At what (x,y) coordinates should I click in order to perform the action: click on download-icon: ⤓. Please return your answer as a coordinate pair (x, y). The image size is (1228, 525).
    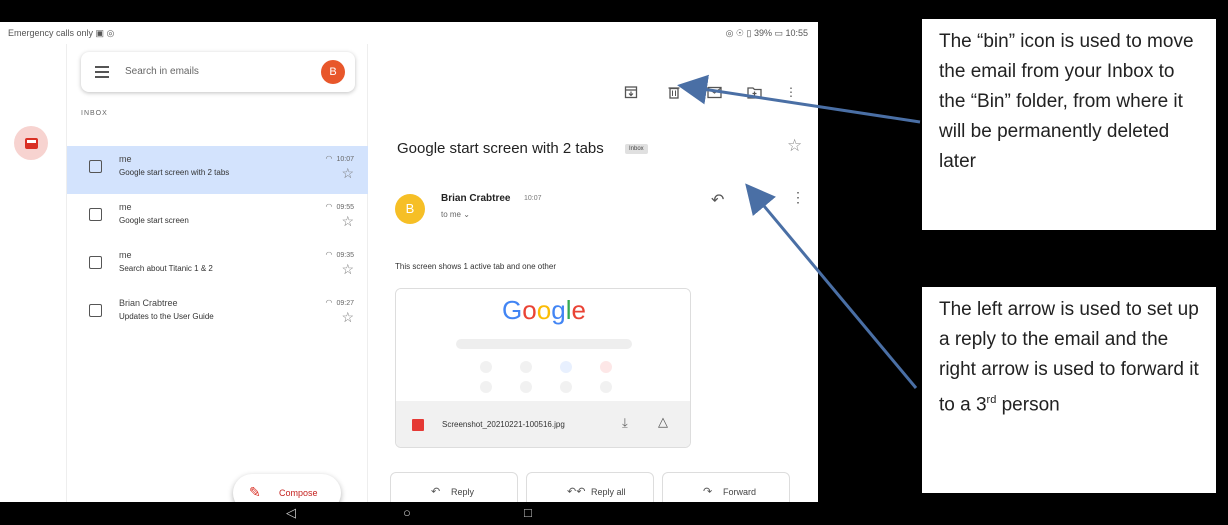
    Looking at the image, I should click on (625, 423).